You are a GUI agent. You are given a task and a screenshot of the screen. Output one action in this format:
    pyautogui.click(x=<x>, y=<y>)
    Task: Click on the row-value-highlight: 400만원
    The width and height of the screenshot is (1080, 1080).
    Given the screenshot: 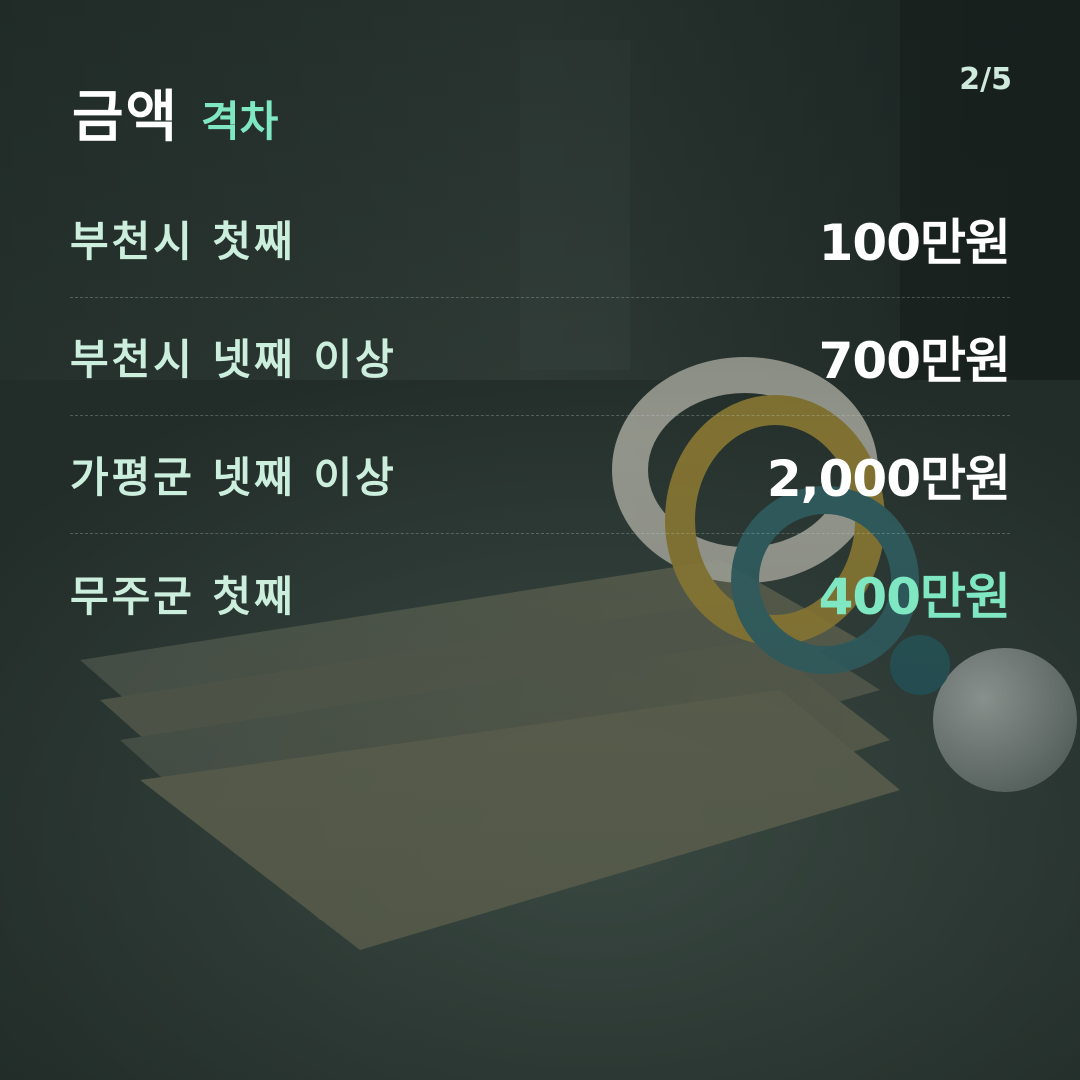 What is the action you would take?
    pyautogui.click(x=914, y=597)
    